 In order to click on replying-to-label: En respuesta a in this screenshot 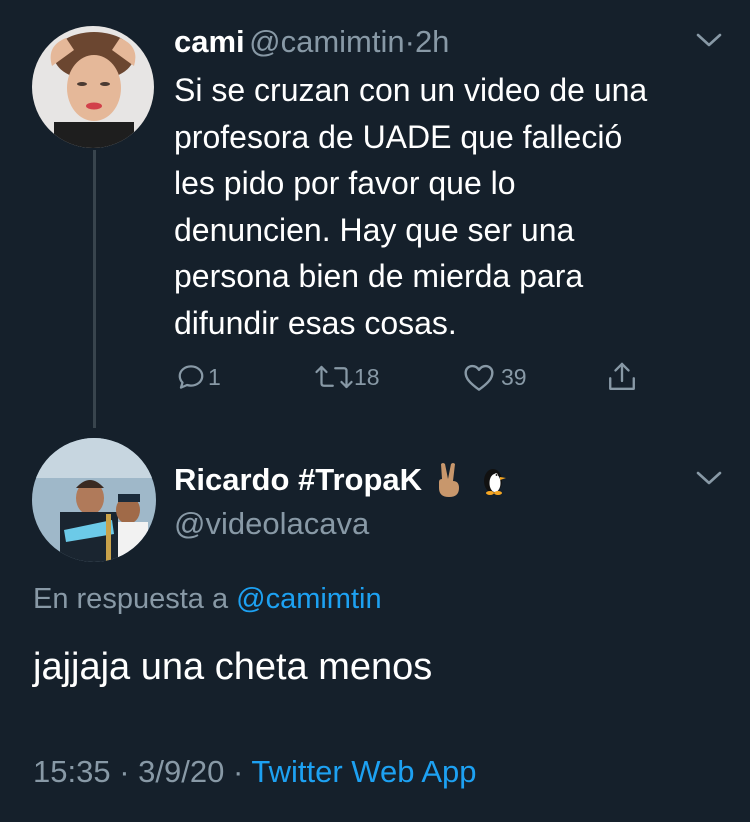, I will do `click(131, 599)`.